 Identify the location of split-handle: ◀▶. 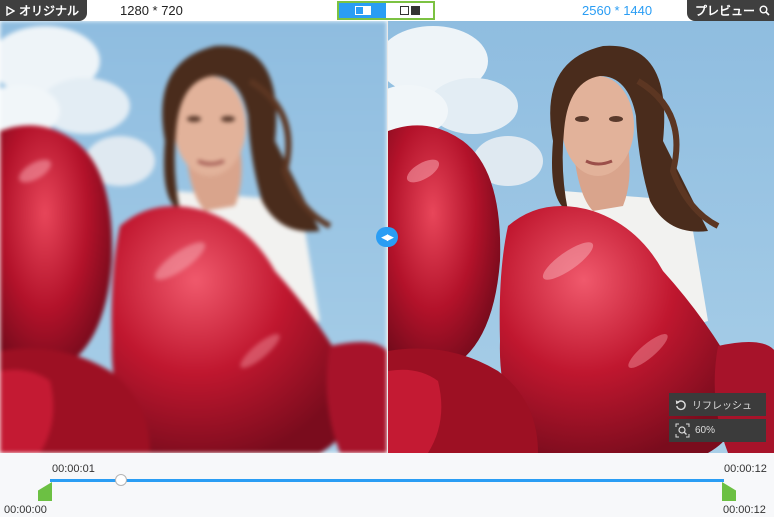
(387, 237).